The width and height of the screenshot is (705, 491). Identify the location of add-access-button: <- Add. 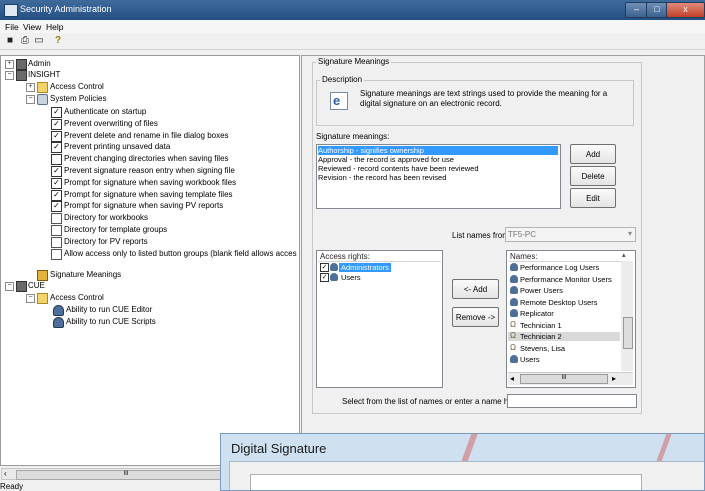
(475, 289).